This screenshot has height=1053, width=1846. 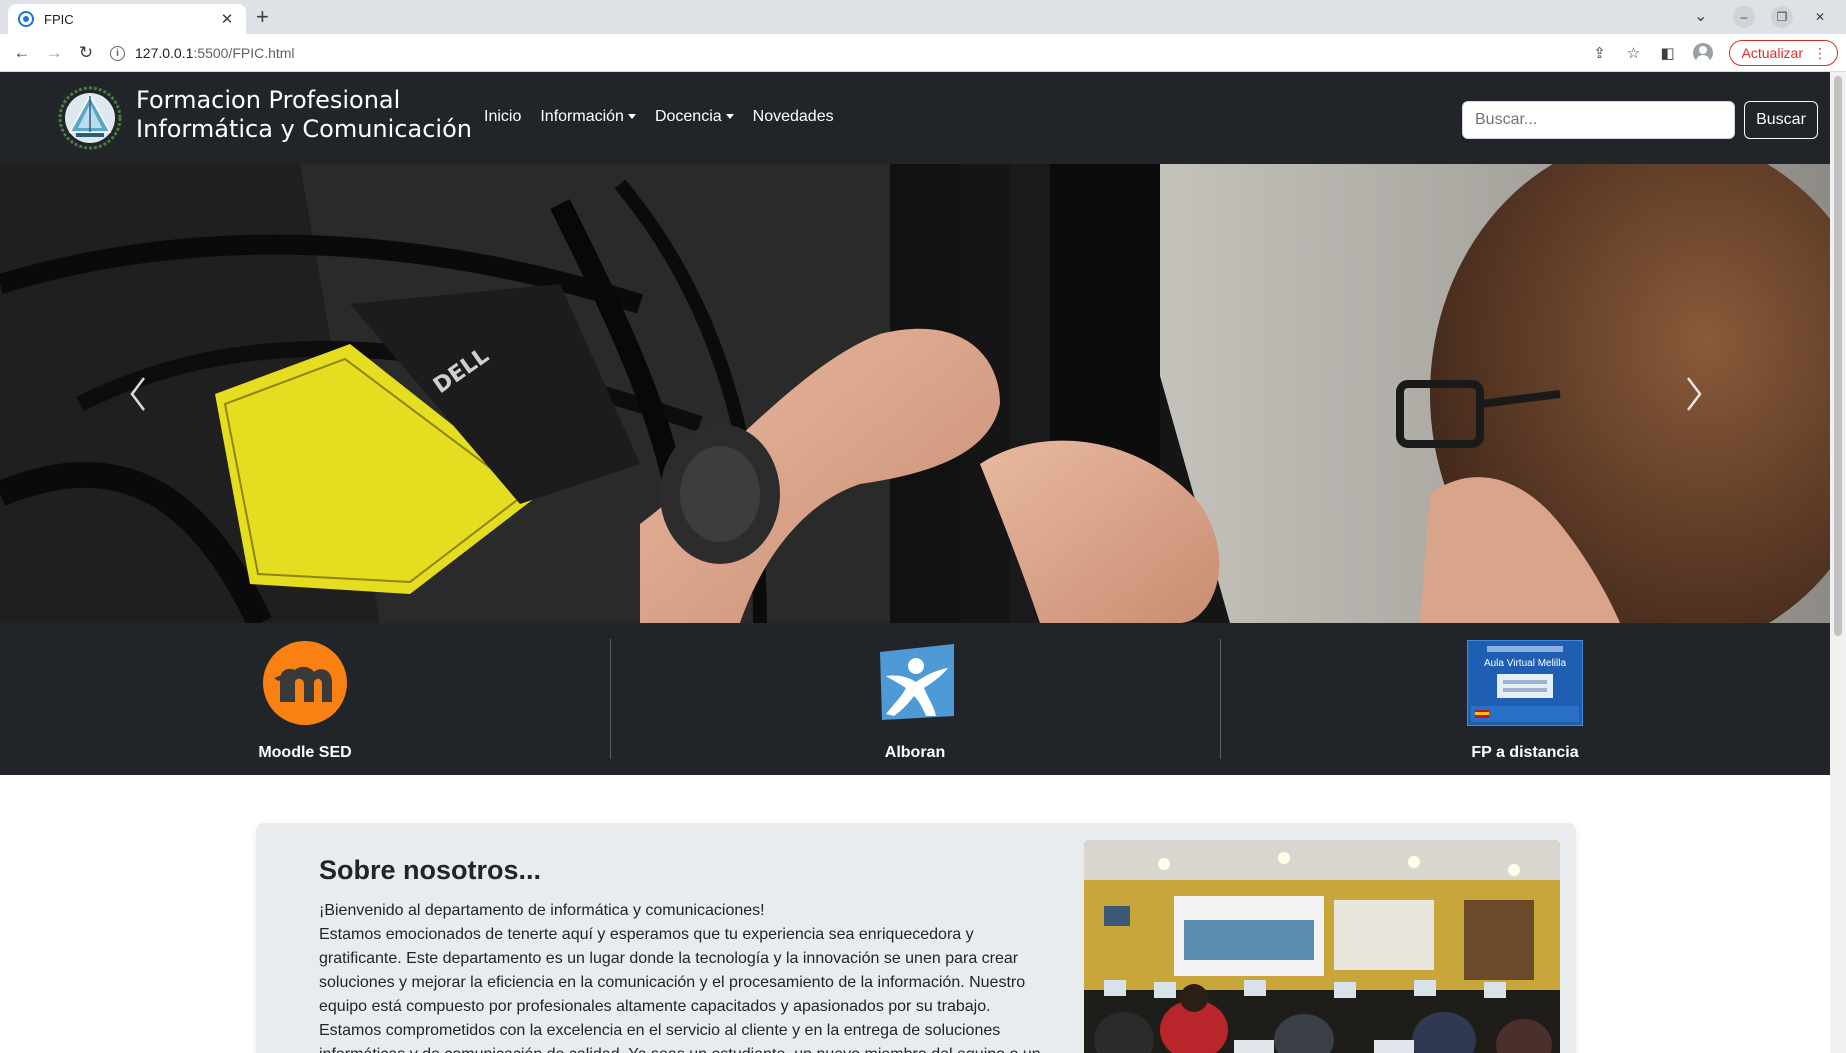 I want to click on browser-tab: FPIC ✕, so click(x=127, y=19).